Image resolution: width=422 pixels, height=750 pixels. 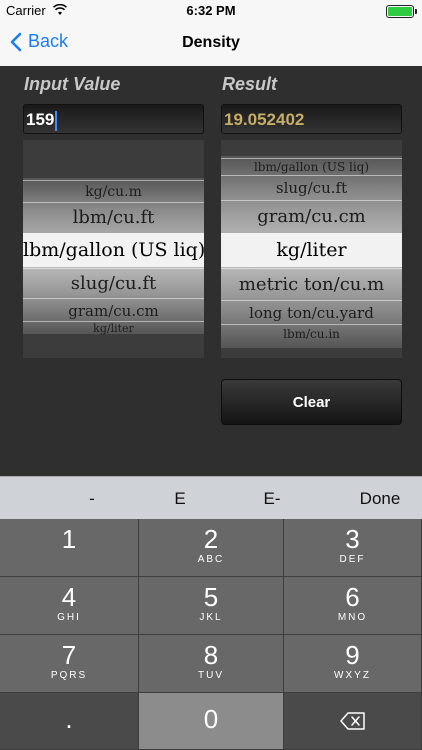 I want to click on key-9: 9 WXYZ, so click(x=353, y=664).